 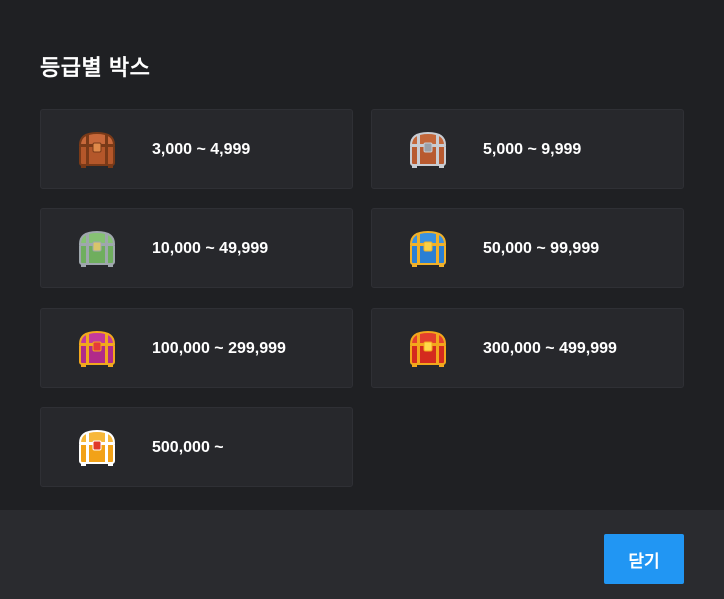 I want to click on golden-chest-icon, so click(x=97, y=447).